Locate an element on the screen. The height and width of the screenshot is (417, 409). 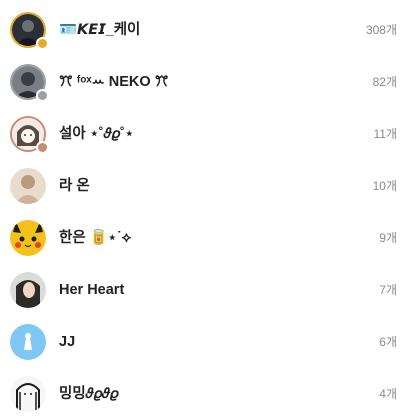
list-item: 🪪𝙆𝙀𝙄_케이 308개 is located at coordinates (204, 30).